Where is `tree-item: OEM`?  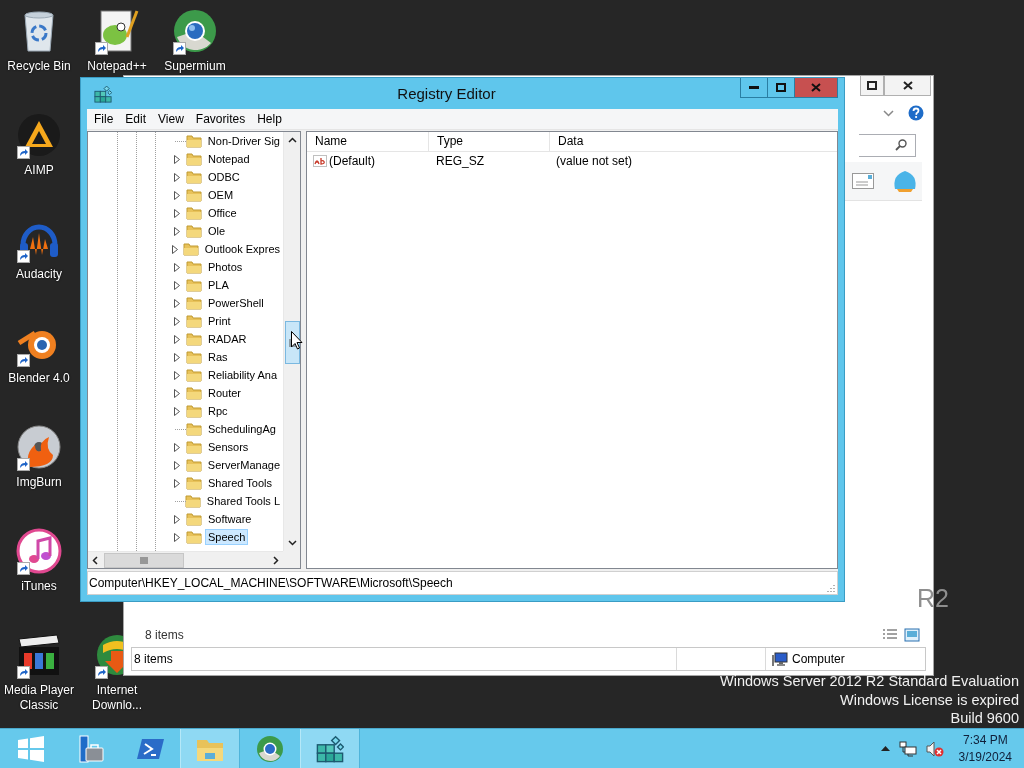 tree-item: OEM is located at coordinates (221, 195).